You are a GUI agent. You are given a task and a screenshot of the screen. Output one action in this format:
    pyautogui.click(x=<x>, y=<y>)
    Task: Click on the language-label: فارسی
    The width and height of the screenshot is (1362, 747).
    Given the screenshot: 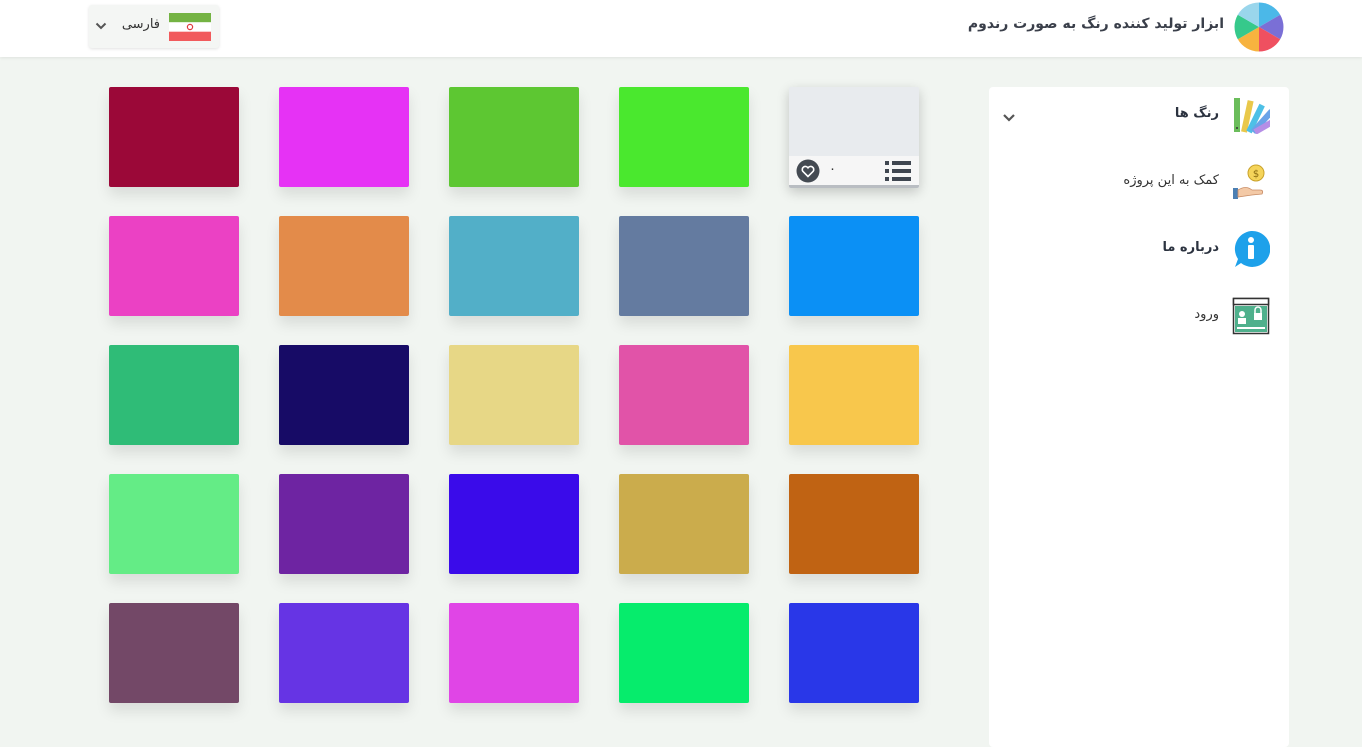 What is the action you would take?
    pyautogui.click(x=140, y=24)
    